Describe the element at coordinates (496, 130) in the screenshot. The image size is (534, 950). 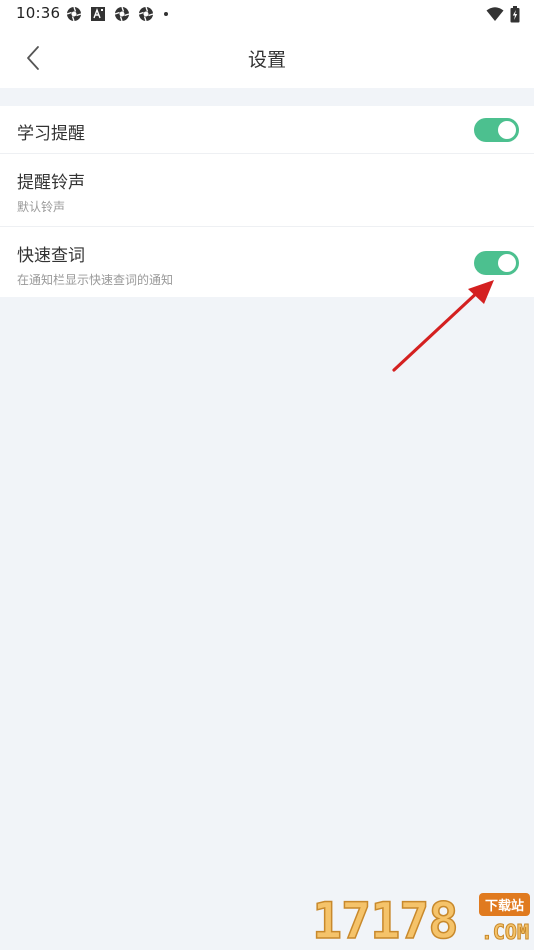
I see `study-reminder-toggle` at that location.